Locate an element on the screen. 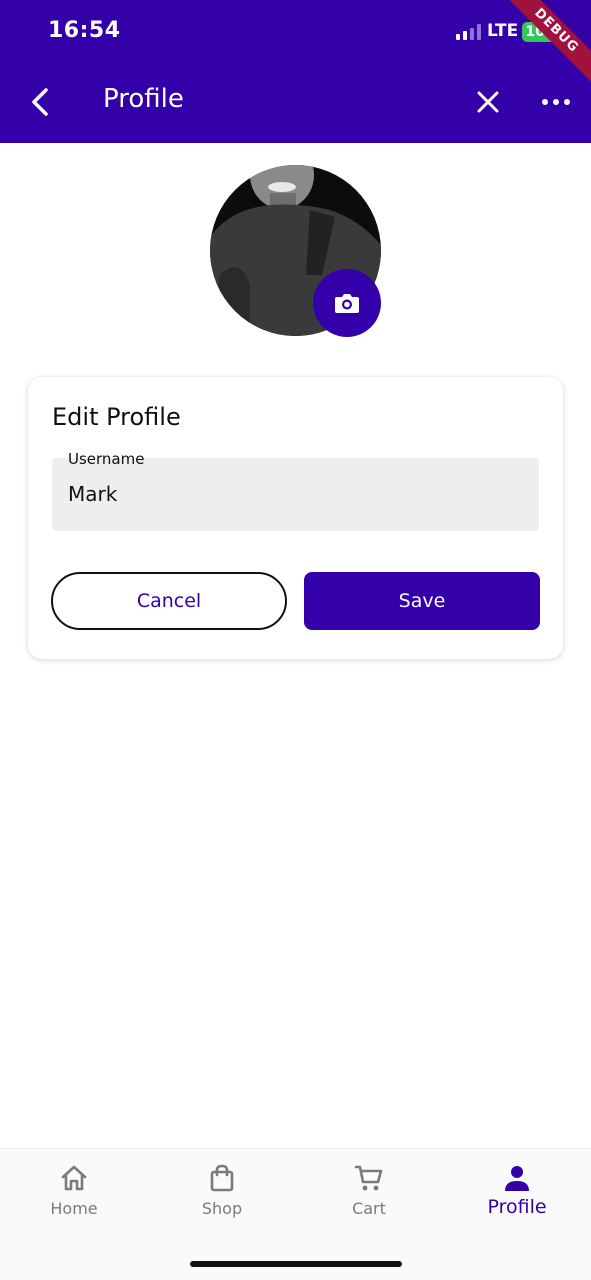  nav-item-cart: Cart is located at coordinates (369, 1198).